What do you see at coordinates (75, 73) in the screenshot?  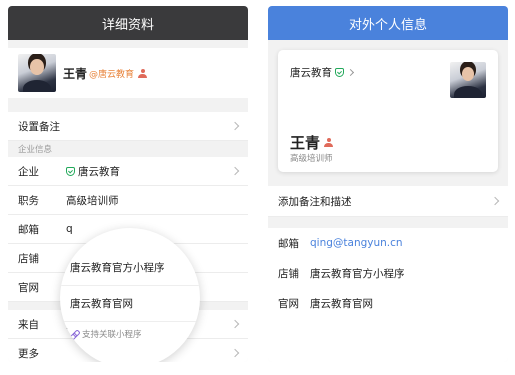 I see `profile-name: 王青` at bounding box center [75, 73].